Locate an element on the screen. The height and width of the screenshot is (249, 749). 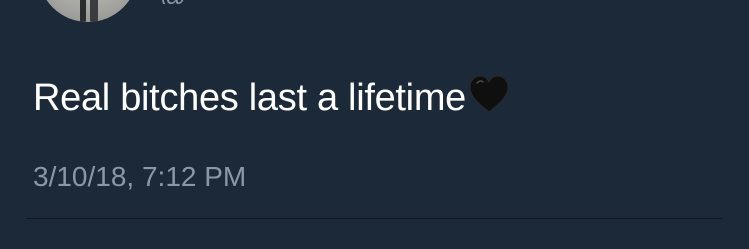
black-heart-icon is located at coordinates (489, 94).